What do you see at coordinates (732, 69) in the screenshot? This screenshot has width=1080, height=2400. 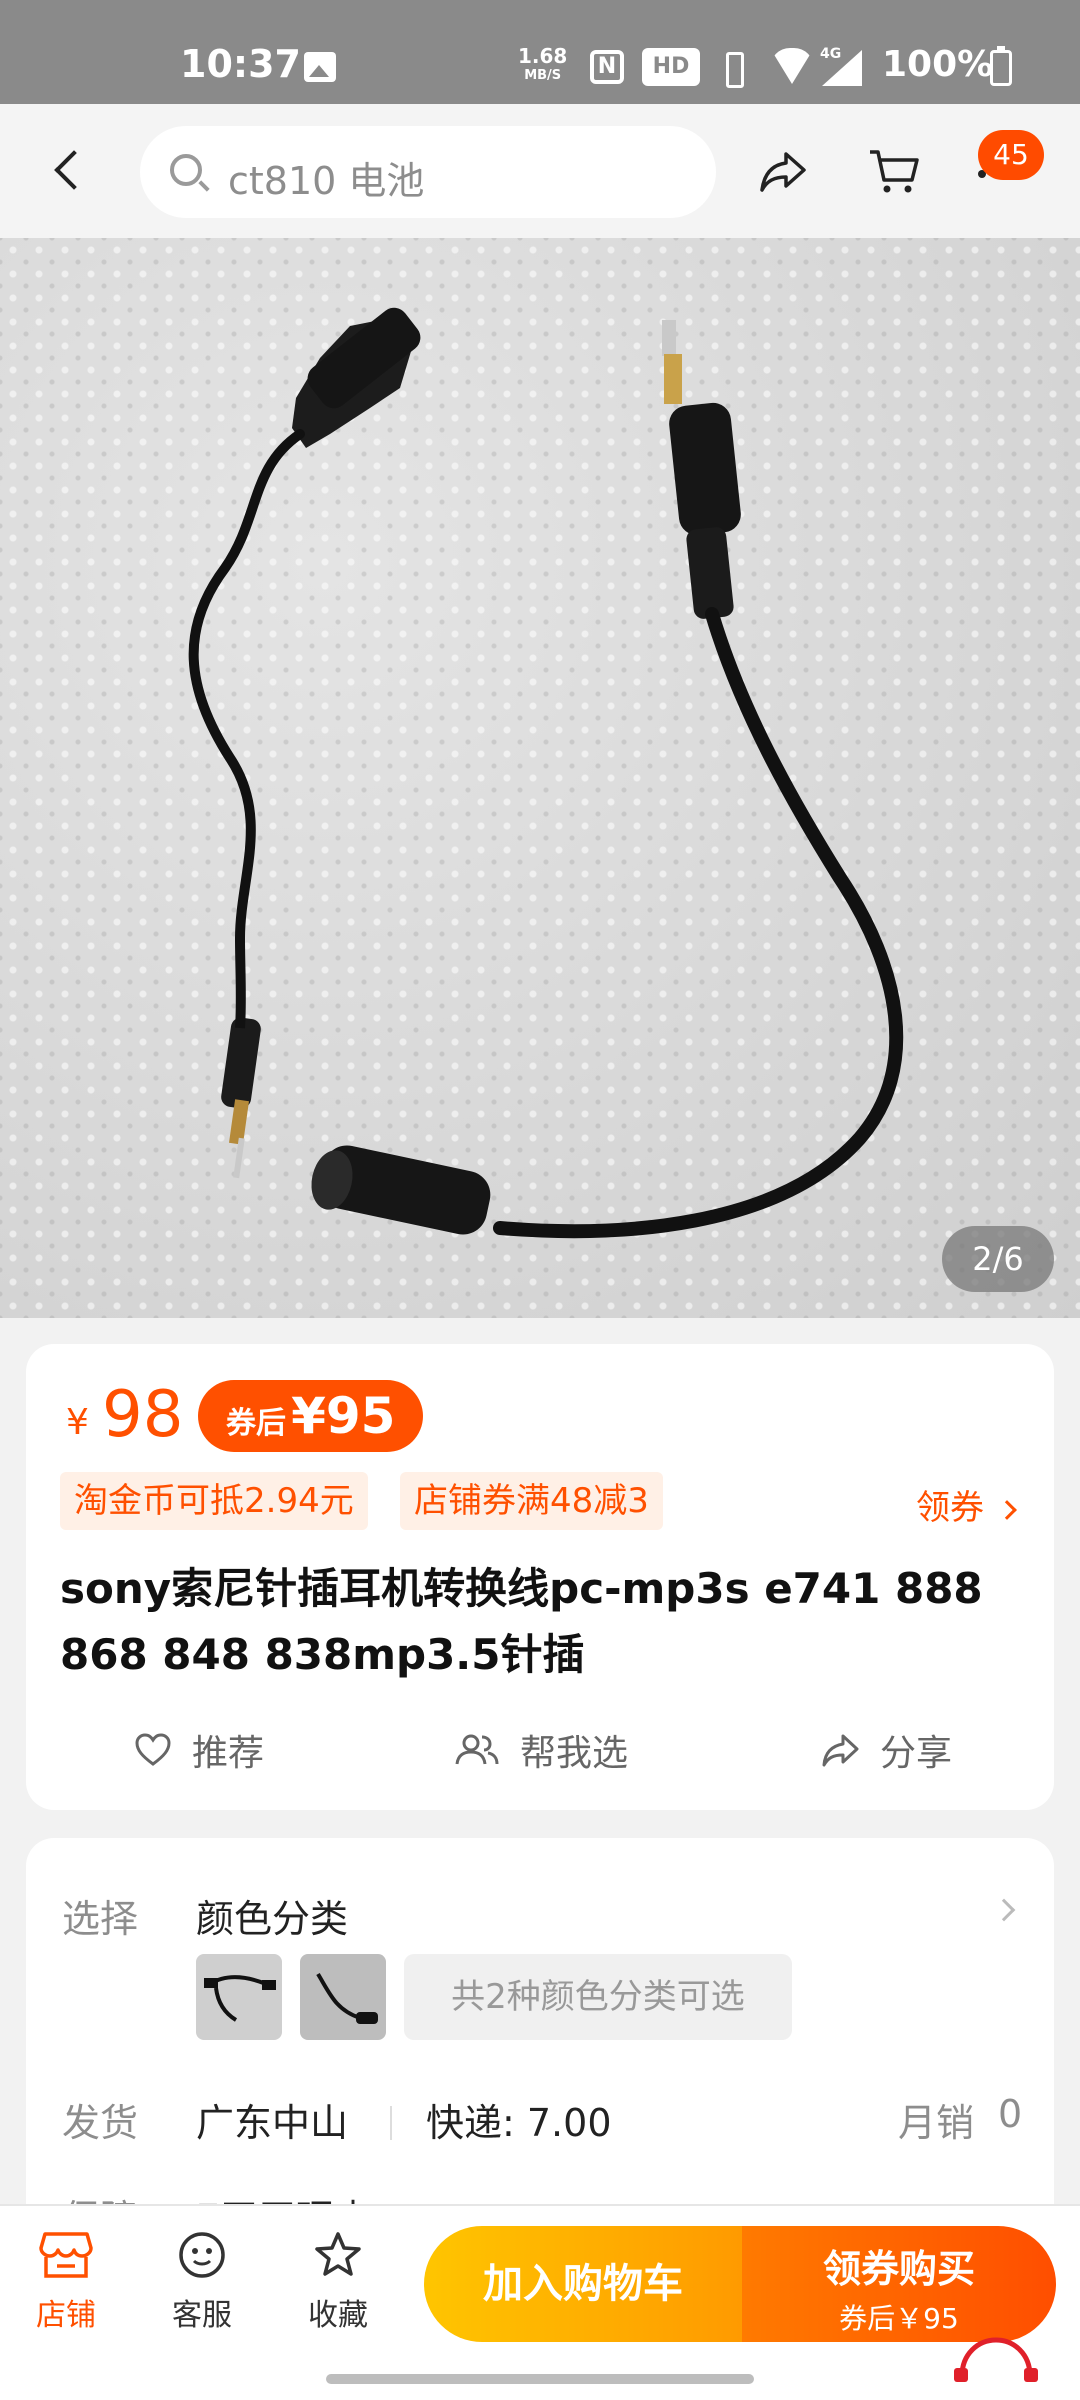 I see `vibrate-icon` at bounding box center [732, 69].